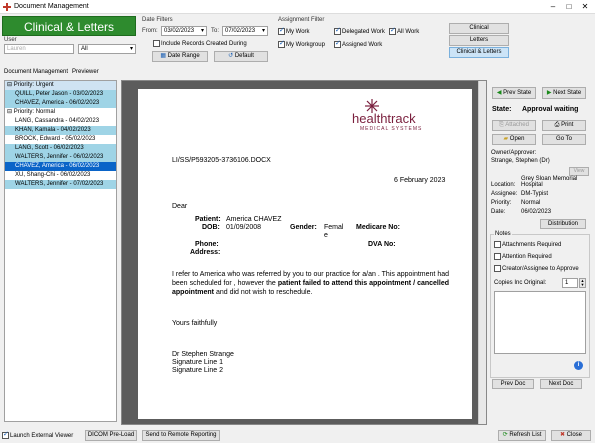 The image size is (595, 443). Describe the element at coordinates (200, 43) in the screenshot. I see `include-records-checkbox: Include Records Created During` at that location.